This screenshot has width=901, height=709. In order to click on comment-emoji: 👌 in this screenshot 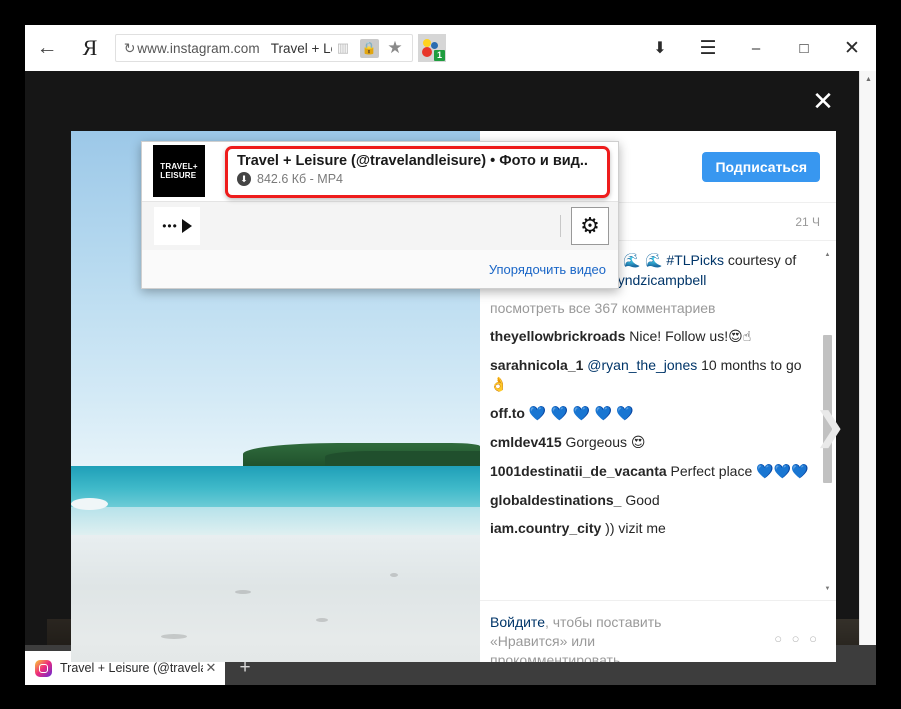, I will do `click(499, 385)`.